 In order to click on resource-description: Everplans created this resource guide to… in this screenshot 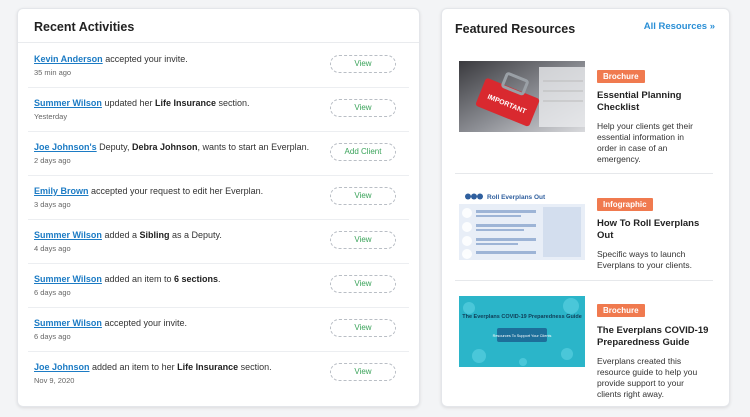, I will do `click(656, 378)`.